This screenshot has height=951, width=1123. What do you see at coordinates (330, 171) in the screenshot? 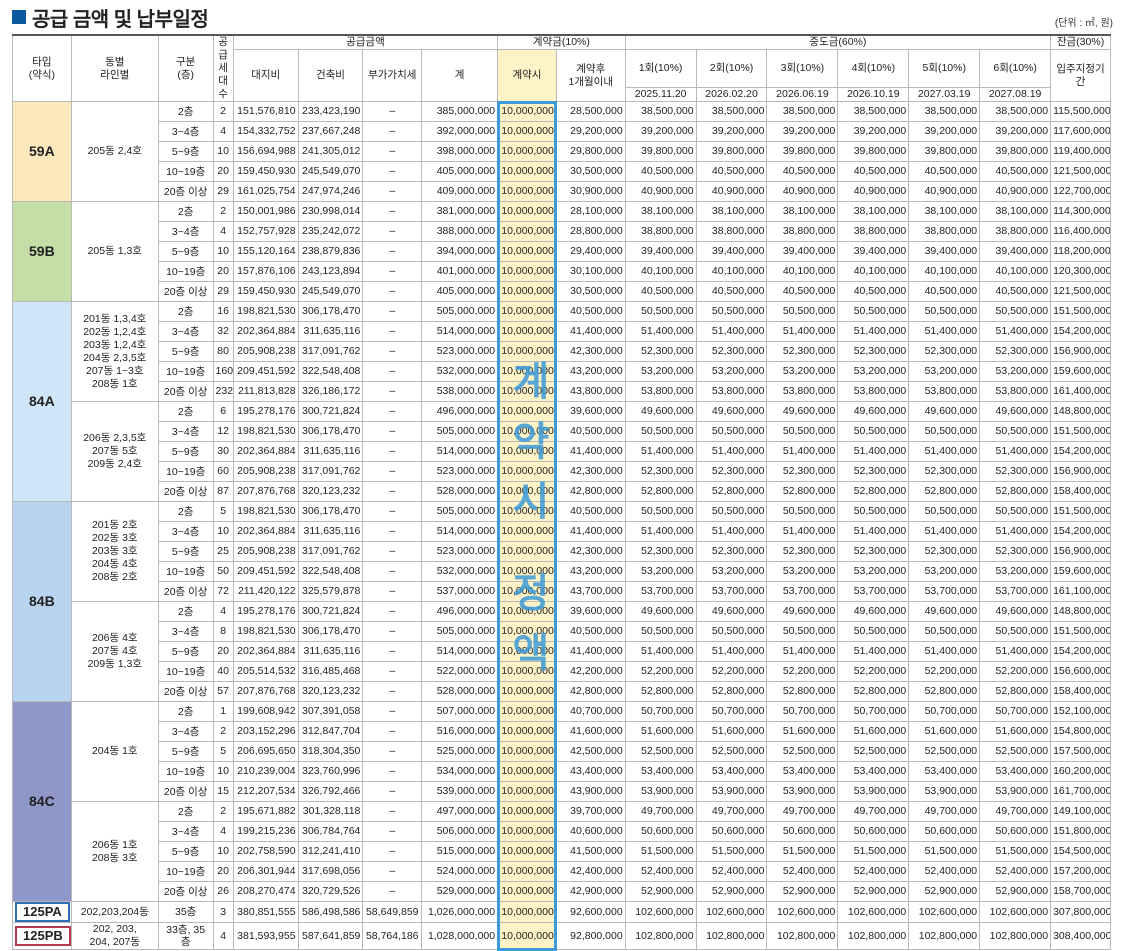
I see `amount-cell: 245,549,070` at bounding box center [330, 171].